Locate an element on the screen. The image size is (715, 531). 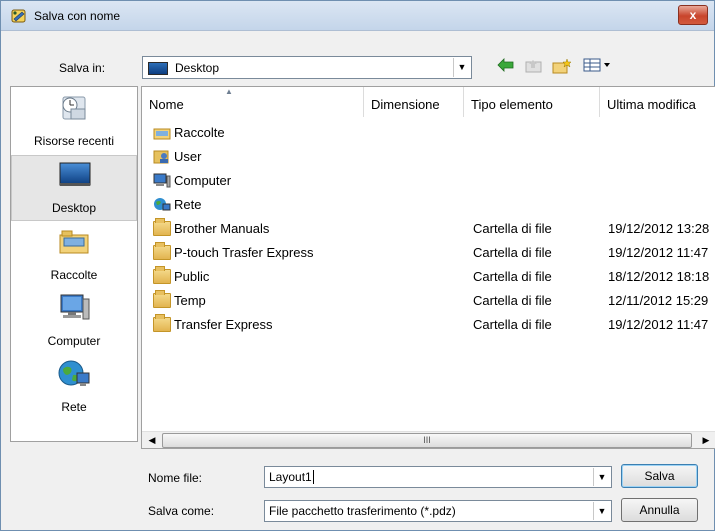
place-network: Rete is located at coordinates (74, 388).